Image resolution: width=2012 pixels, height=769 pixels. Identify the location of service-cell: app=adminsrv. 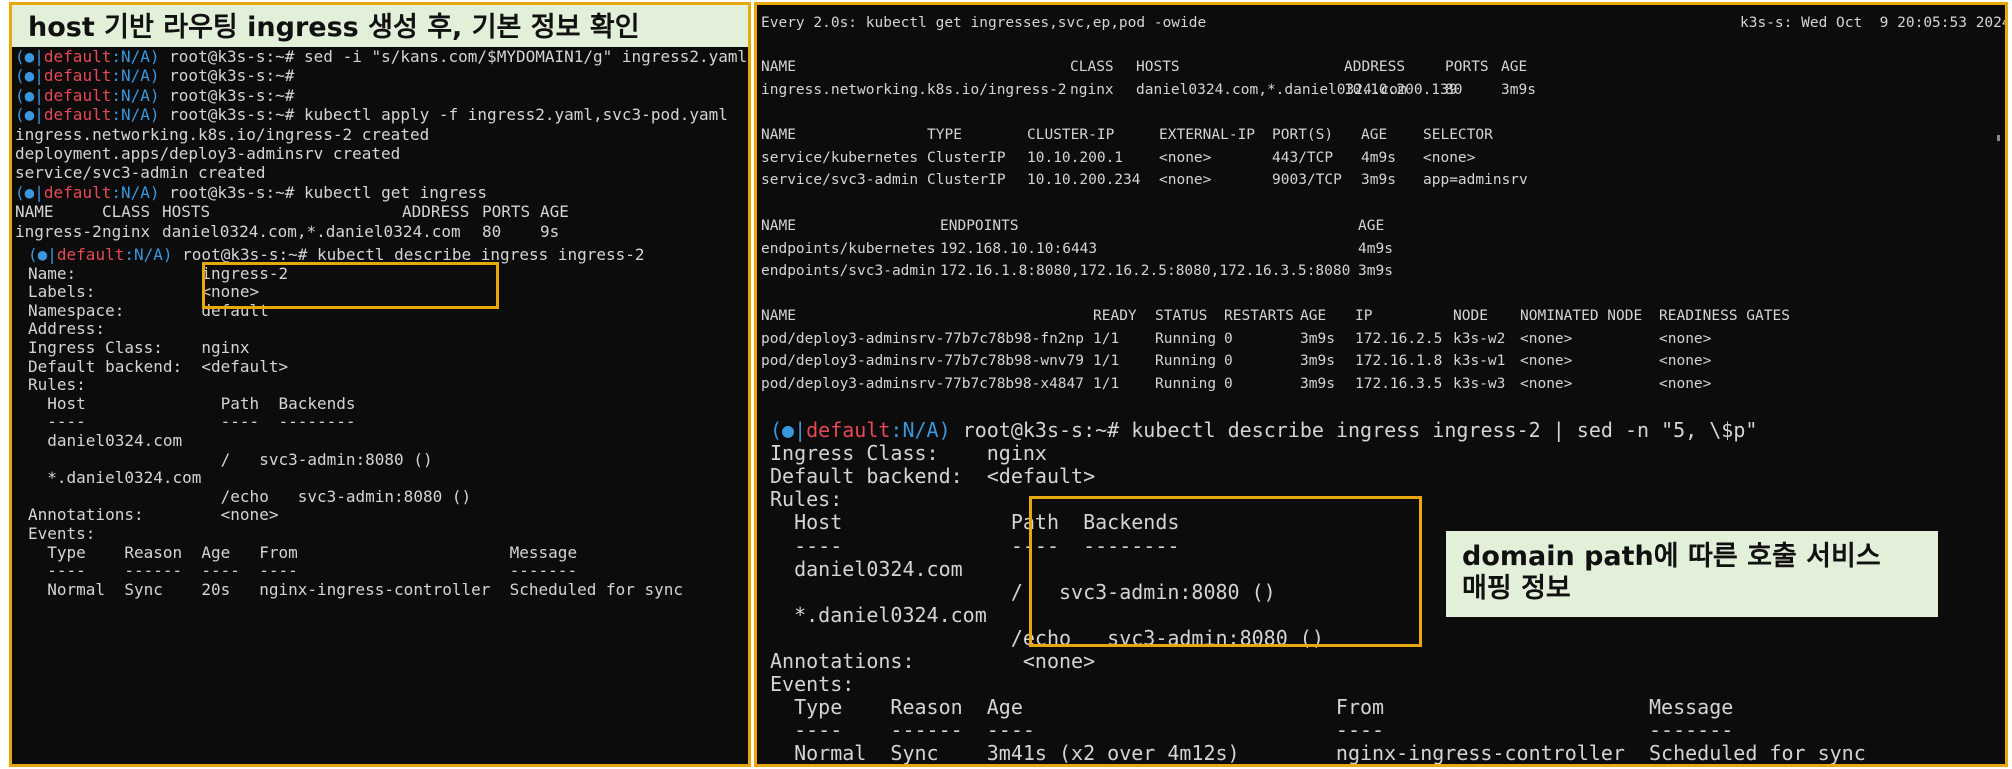
(1475, 180).